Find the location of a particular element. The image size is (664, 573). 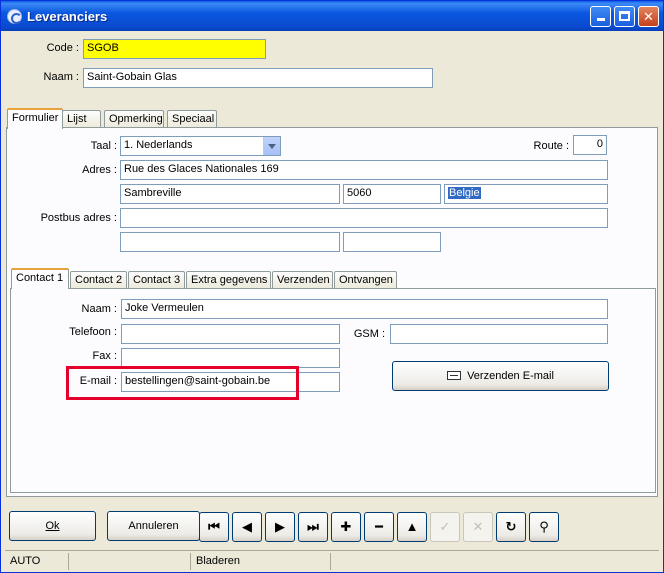

postbus-label: Postbus adres : is located at coordinates (78, 218).